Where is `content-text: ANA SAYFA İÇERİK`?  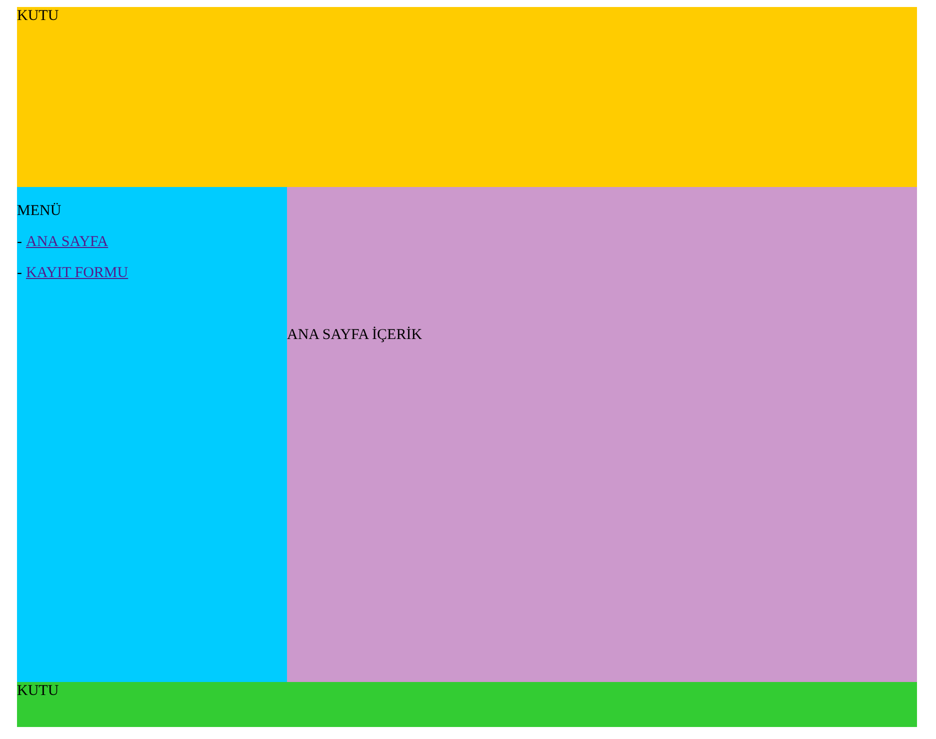 content-text: ANA SAYFA İÇERİK is located at coordinates (354, 335).